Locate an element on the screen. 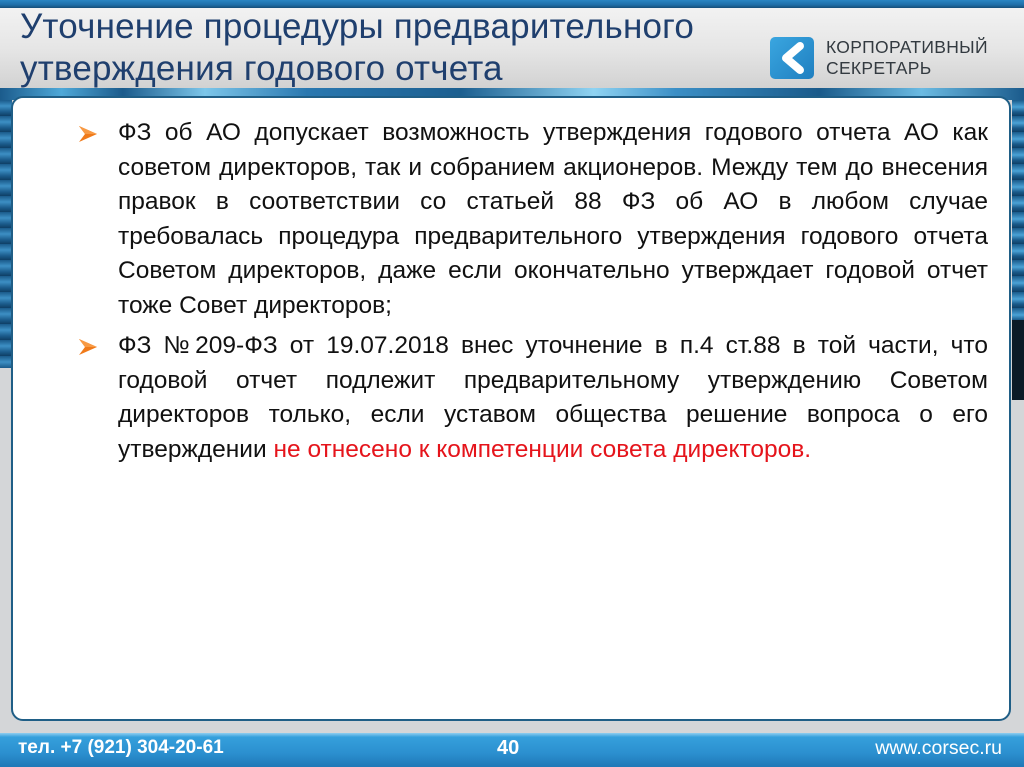 This screenshot has height=767, width=1024. logo-text-line-2: СЕКРЕТАРЬ is located at coordinates (879, 68).